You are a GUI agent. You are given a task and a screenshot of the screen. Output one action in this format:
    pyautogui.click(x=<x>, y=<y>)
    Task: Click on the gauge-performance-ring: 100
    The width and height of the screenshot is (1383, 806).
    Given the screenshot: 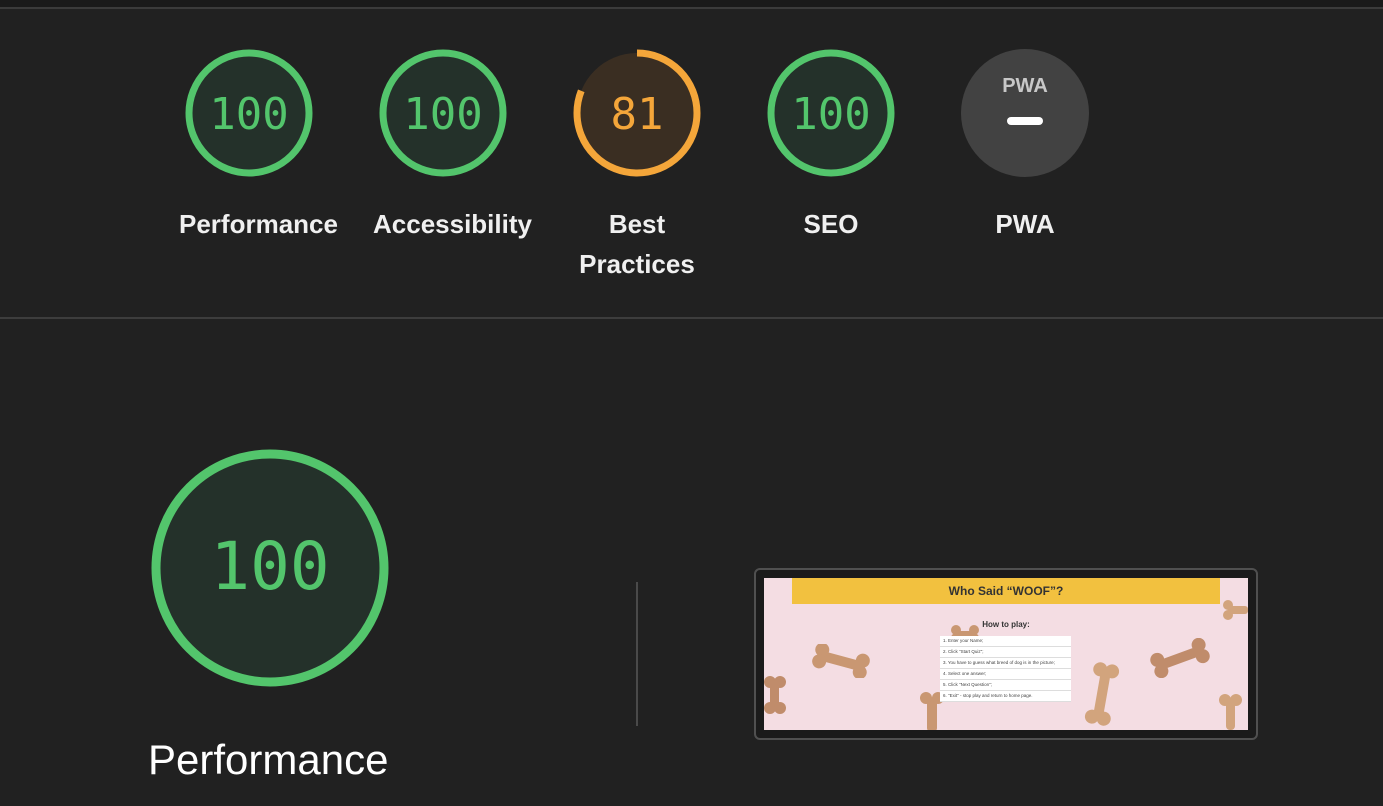 What is the action you would take?
    pyautogui.click(x=249, y=113)
    